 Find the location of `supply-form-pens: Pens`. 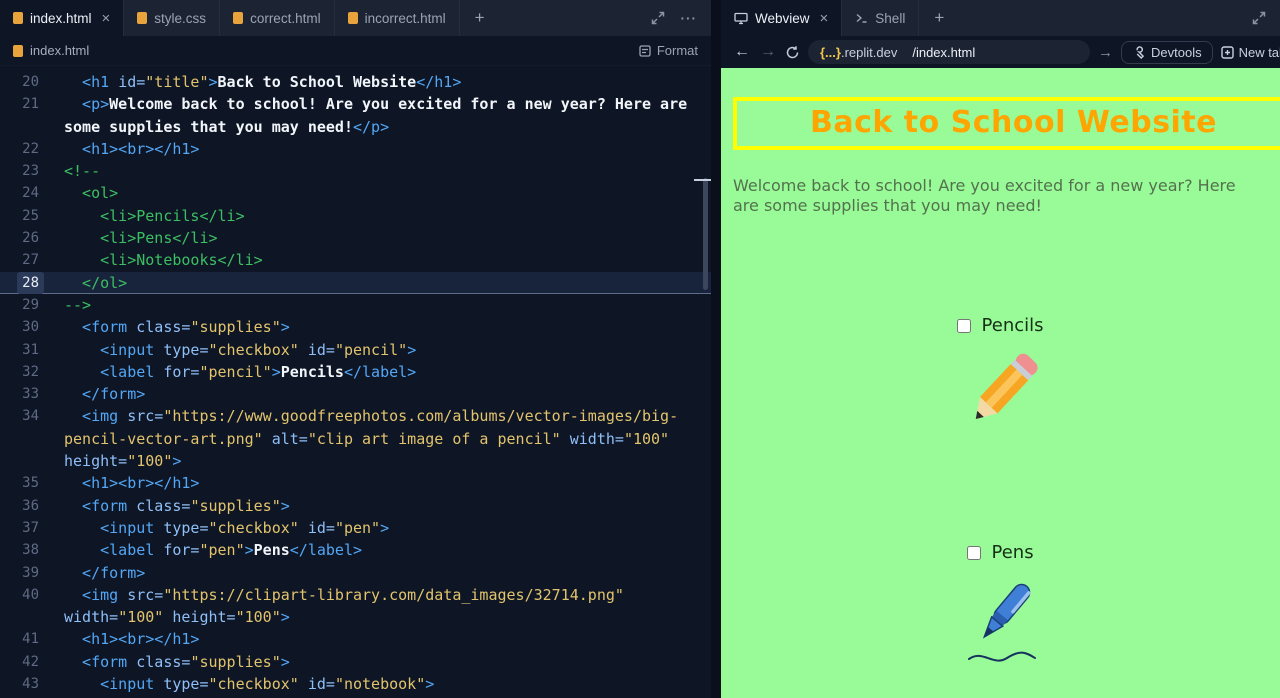

supply-form-pens: Pens is located at coordinates (1000, 605).